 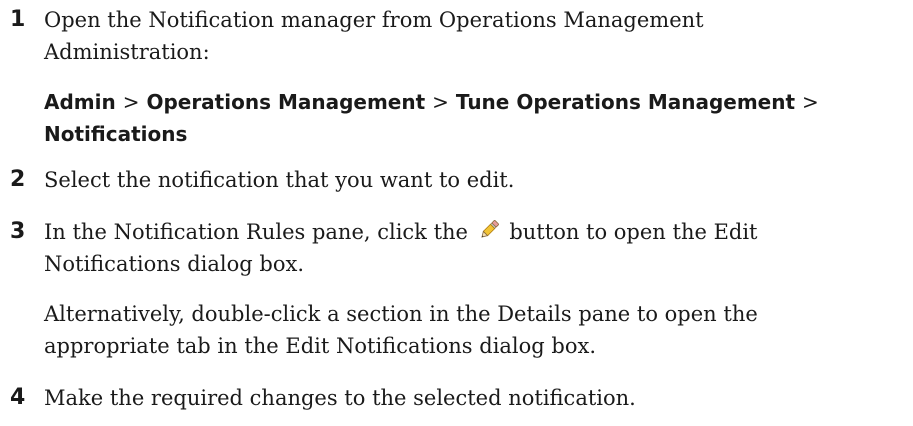 I want to click on step-number: 2, so click(x=18, y=179).